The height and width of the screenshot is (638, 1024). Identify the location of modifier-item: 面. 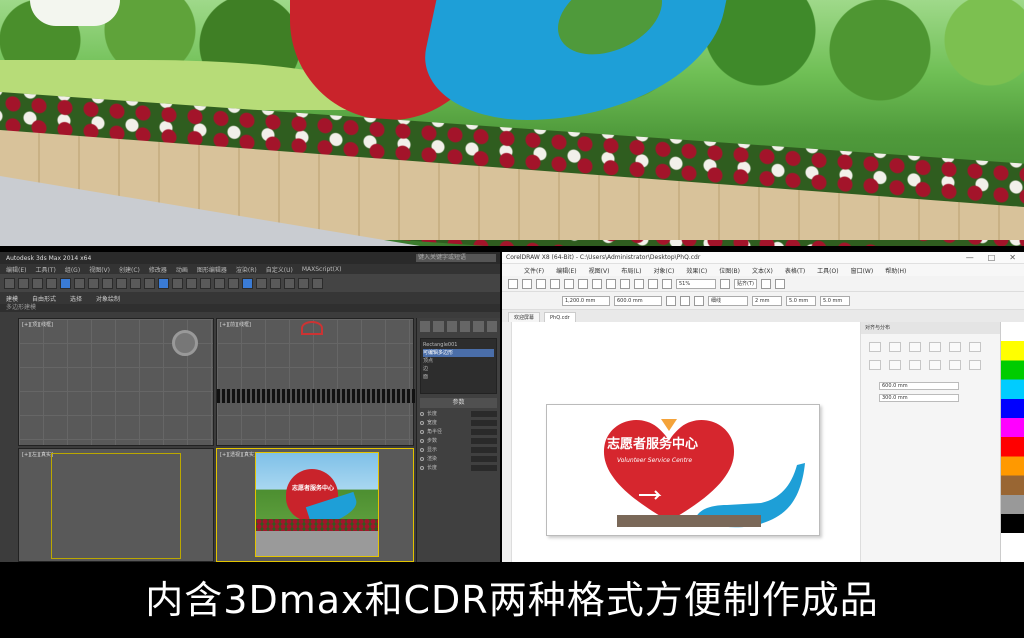
(458, 377).